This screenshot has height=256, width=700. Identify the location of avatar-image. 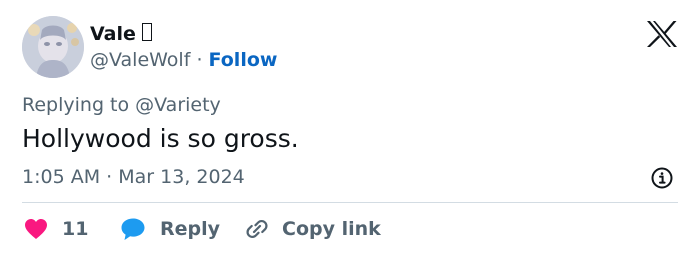
(53, 47).